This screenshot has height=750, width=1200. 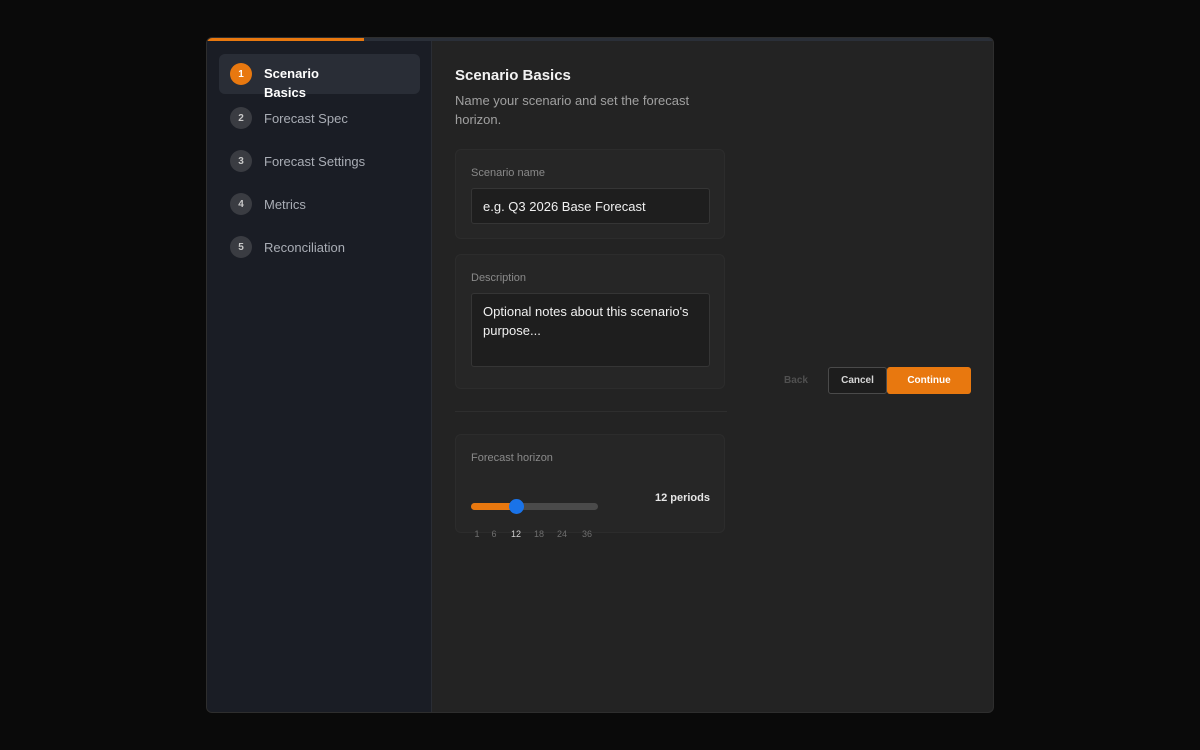 I want to click on step-forecast-spec: 2 Forecast Spec, so click(x=319, y=118).